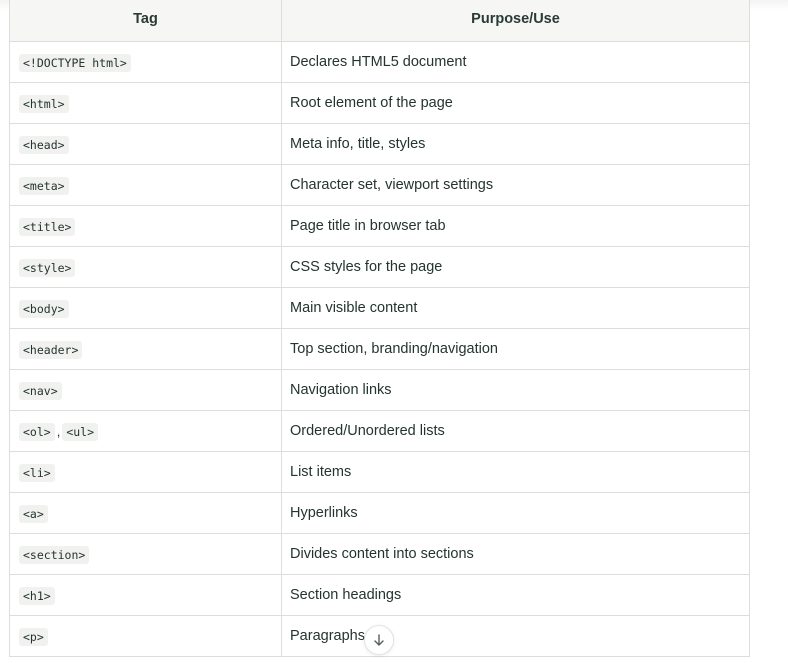 The width and height of the screenshot is (788, 663). I want to click on tag-cell: <head>, so click(145, 143).